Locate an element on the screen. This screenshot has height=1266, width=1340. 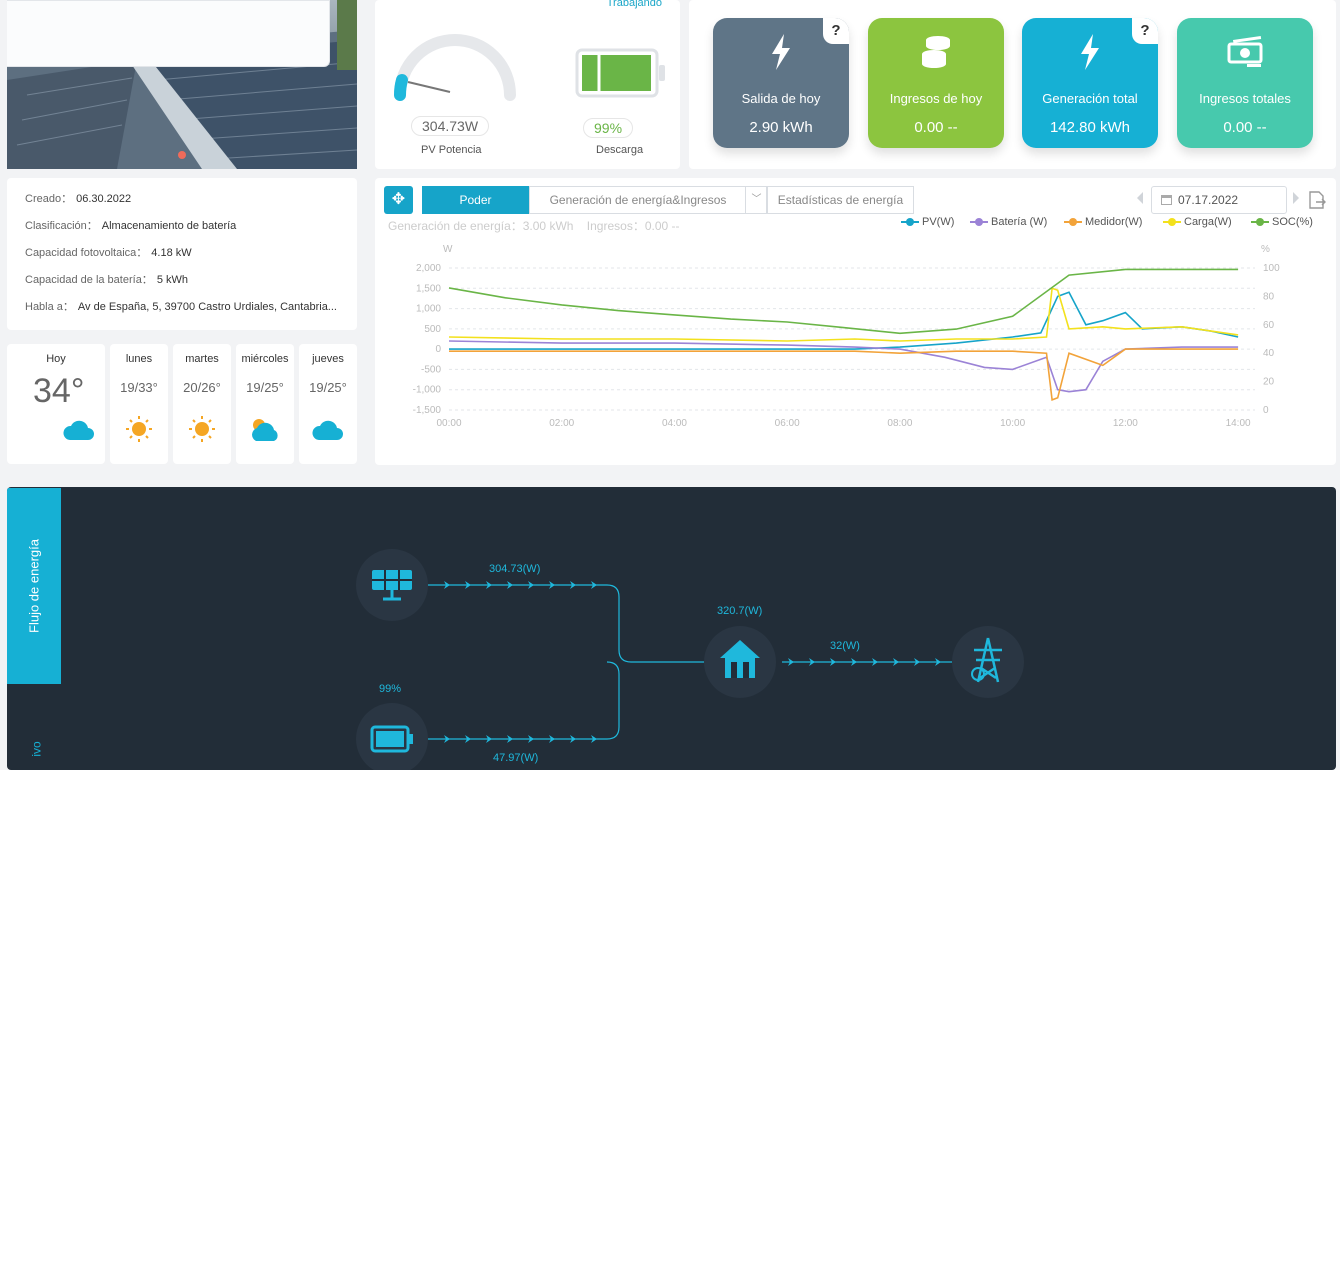
y-tick-left: -1,000 is located at coordinates (427, 390).